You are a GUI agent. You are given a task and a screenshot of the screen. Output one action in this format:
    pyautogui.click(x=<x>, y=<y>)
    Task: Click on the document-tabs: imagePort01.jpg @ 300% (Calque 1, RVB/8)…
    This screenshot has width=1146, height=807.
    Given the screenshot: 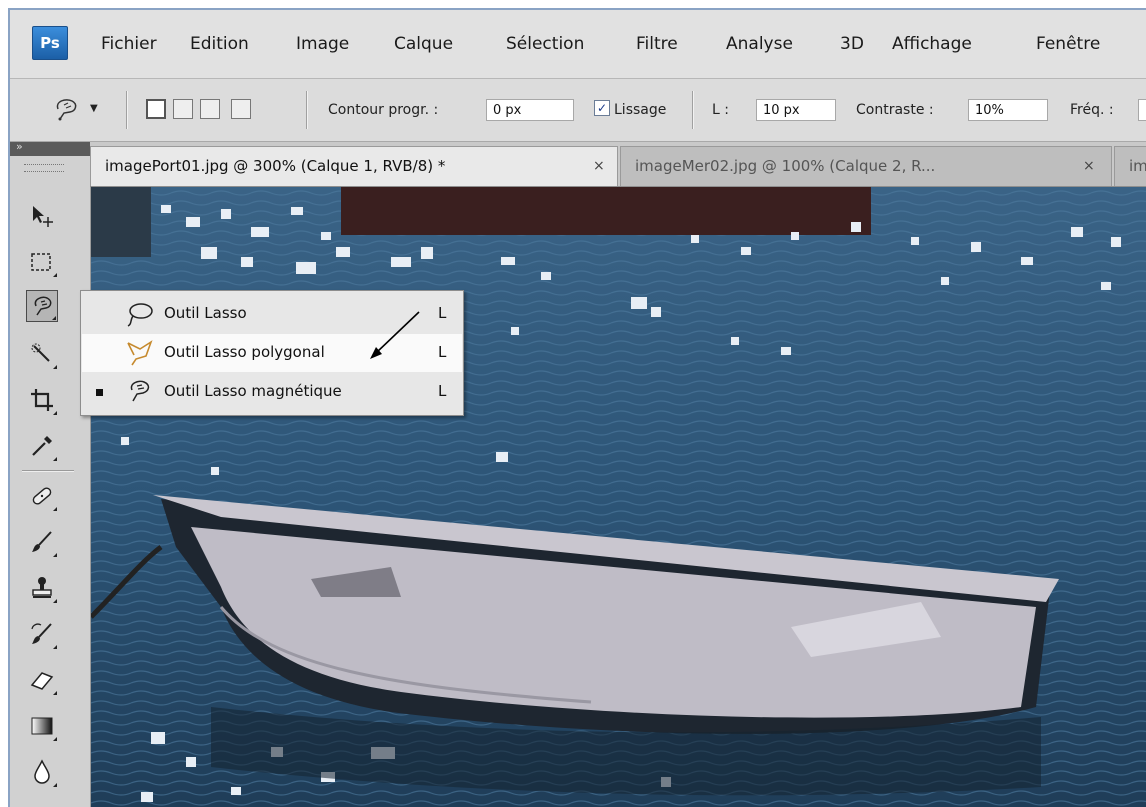 What is the action you would take?
    pyautogui.click(x=618, y=164)
    